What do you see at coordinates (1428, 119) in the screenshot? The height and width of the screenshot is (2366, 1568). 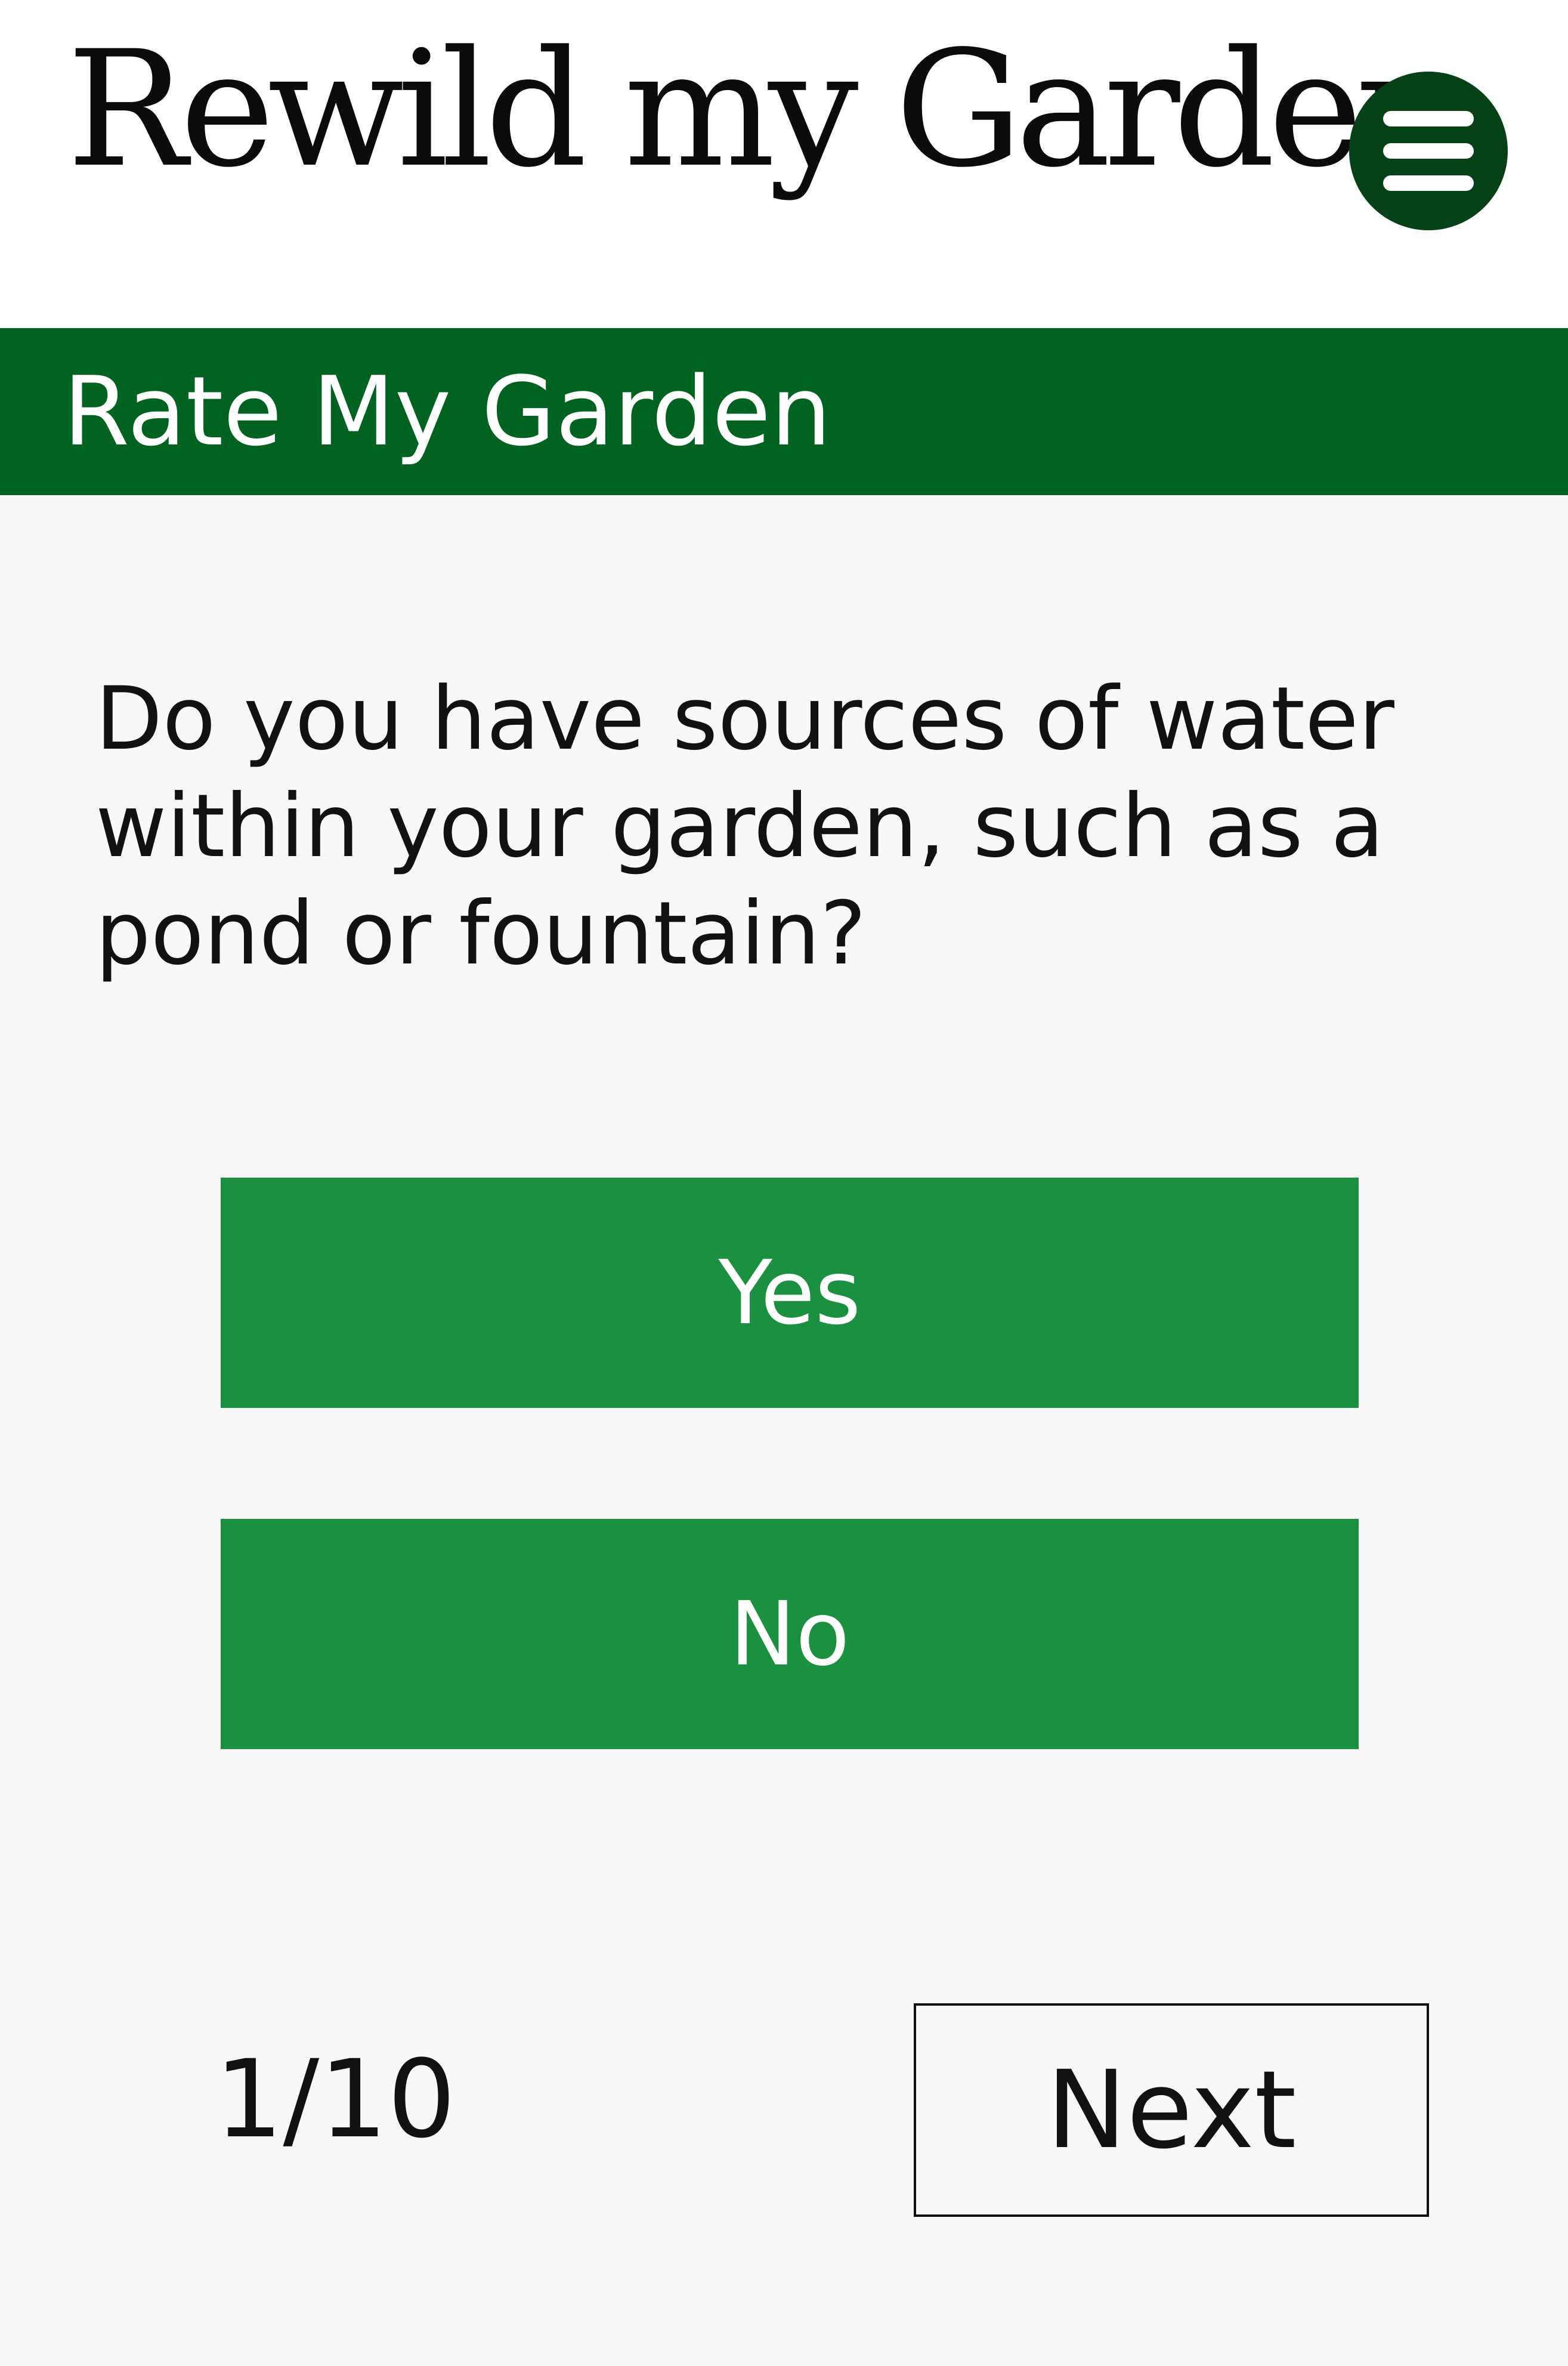 I see `hamburger-menu-icon` at bounding box center [1428, 119].